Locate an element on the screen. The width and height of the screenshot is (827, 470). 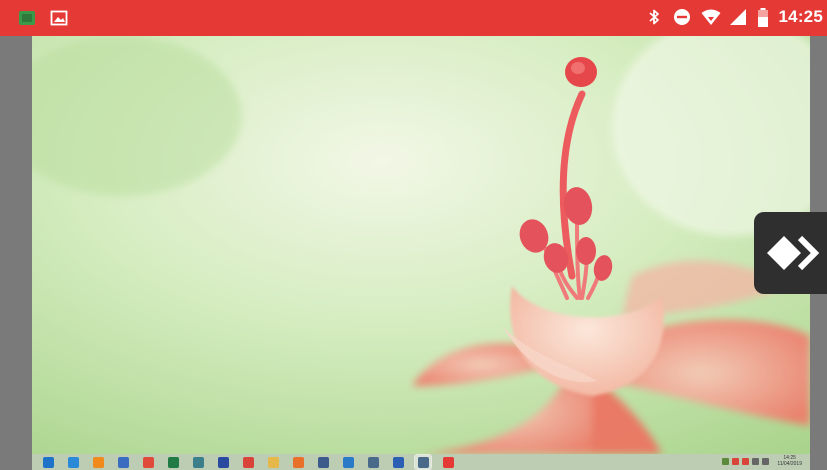
taskbar-button-word-icon is located at coordinates (398, 462).